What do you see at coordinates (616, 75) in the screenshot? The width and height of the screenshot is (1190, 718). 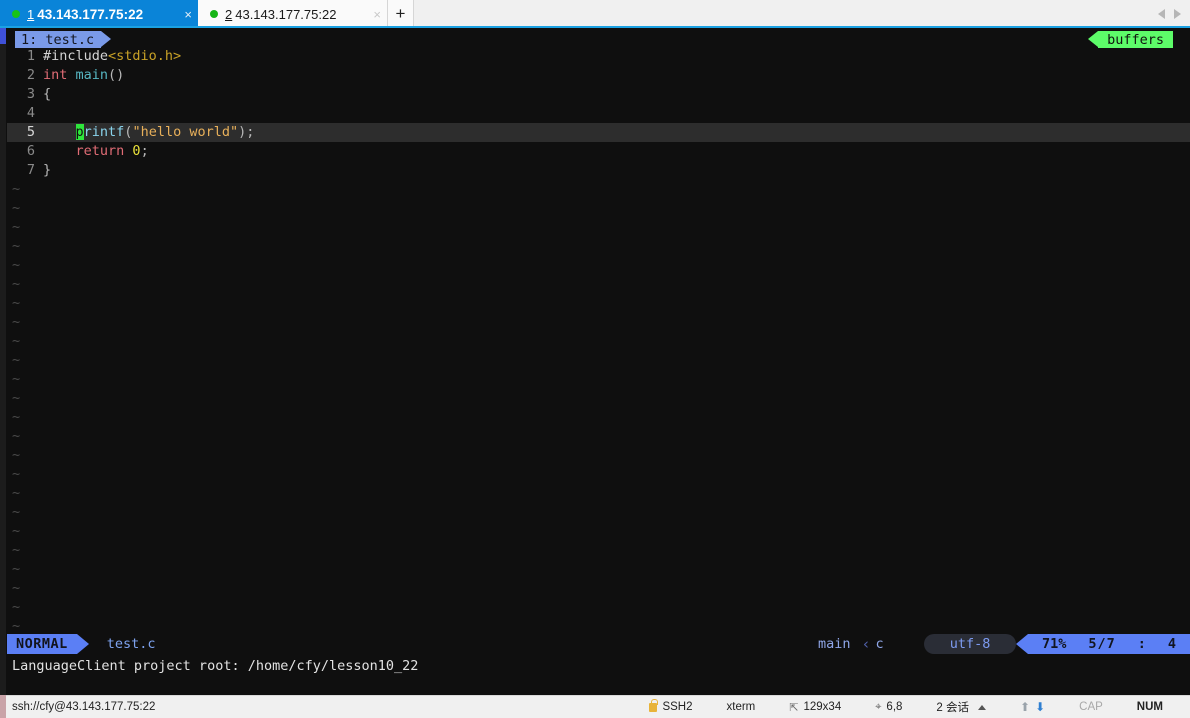 I see `code-line-text: int main()` at bounding box center [616, 75].